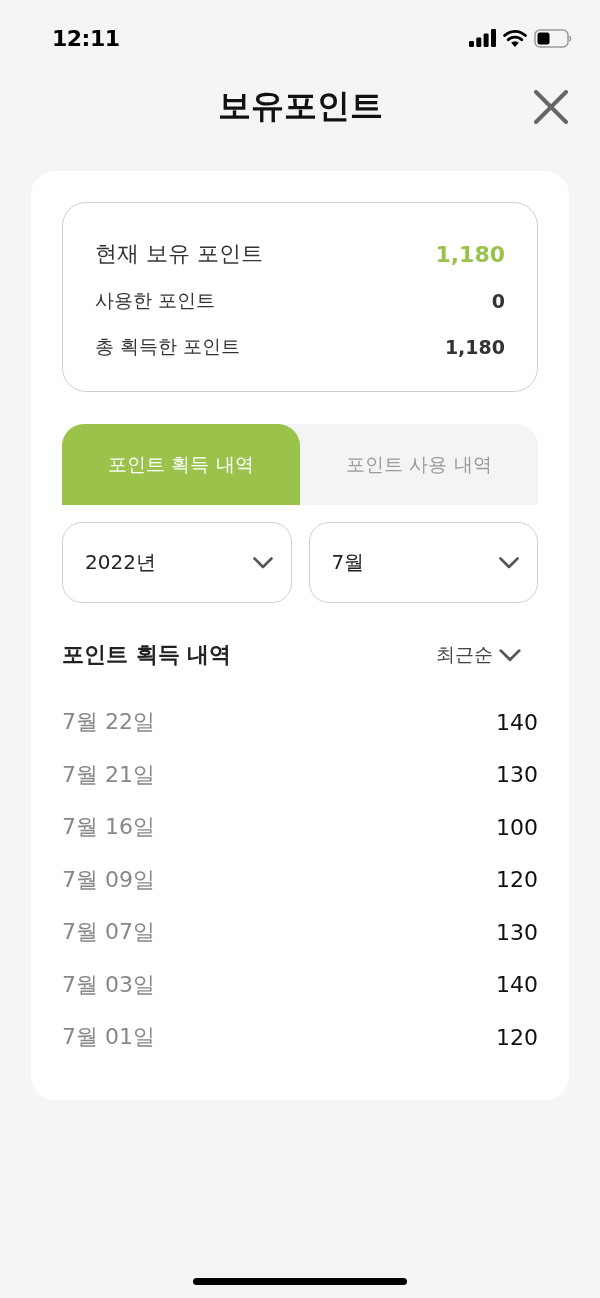 The height and width of the screenshot is (1298, 600). What do you see at coordinates (108, 984) in the screenshot?
I see `history-date: 7월 03일` at bounding box center [108, 984].